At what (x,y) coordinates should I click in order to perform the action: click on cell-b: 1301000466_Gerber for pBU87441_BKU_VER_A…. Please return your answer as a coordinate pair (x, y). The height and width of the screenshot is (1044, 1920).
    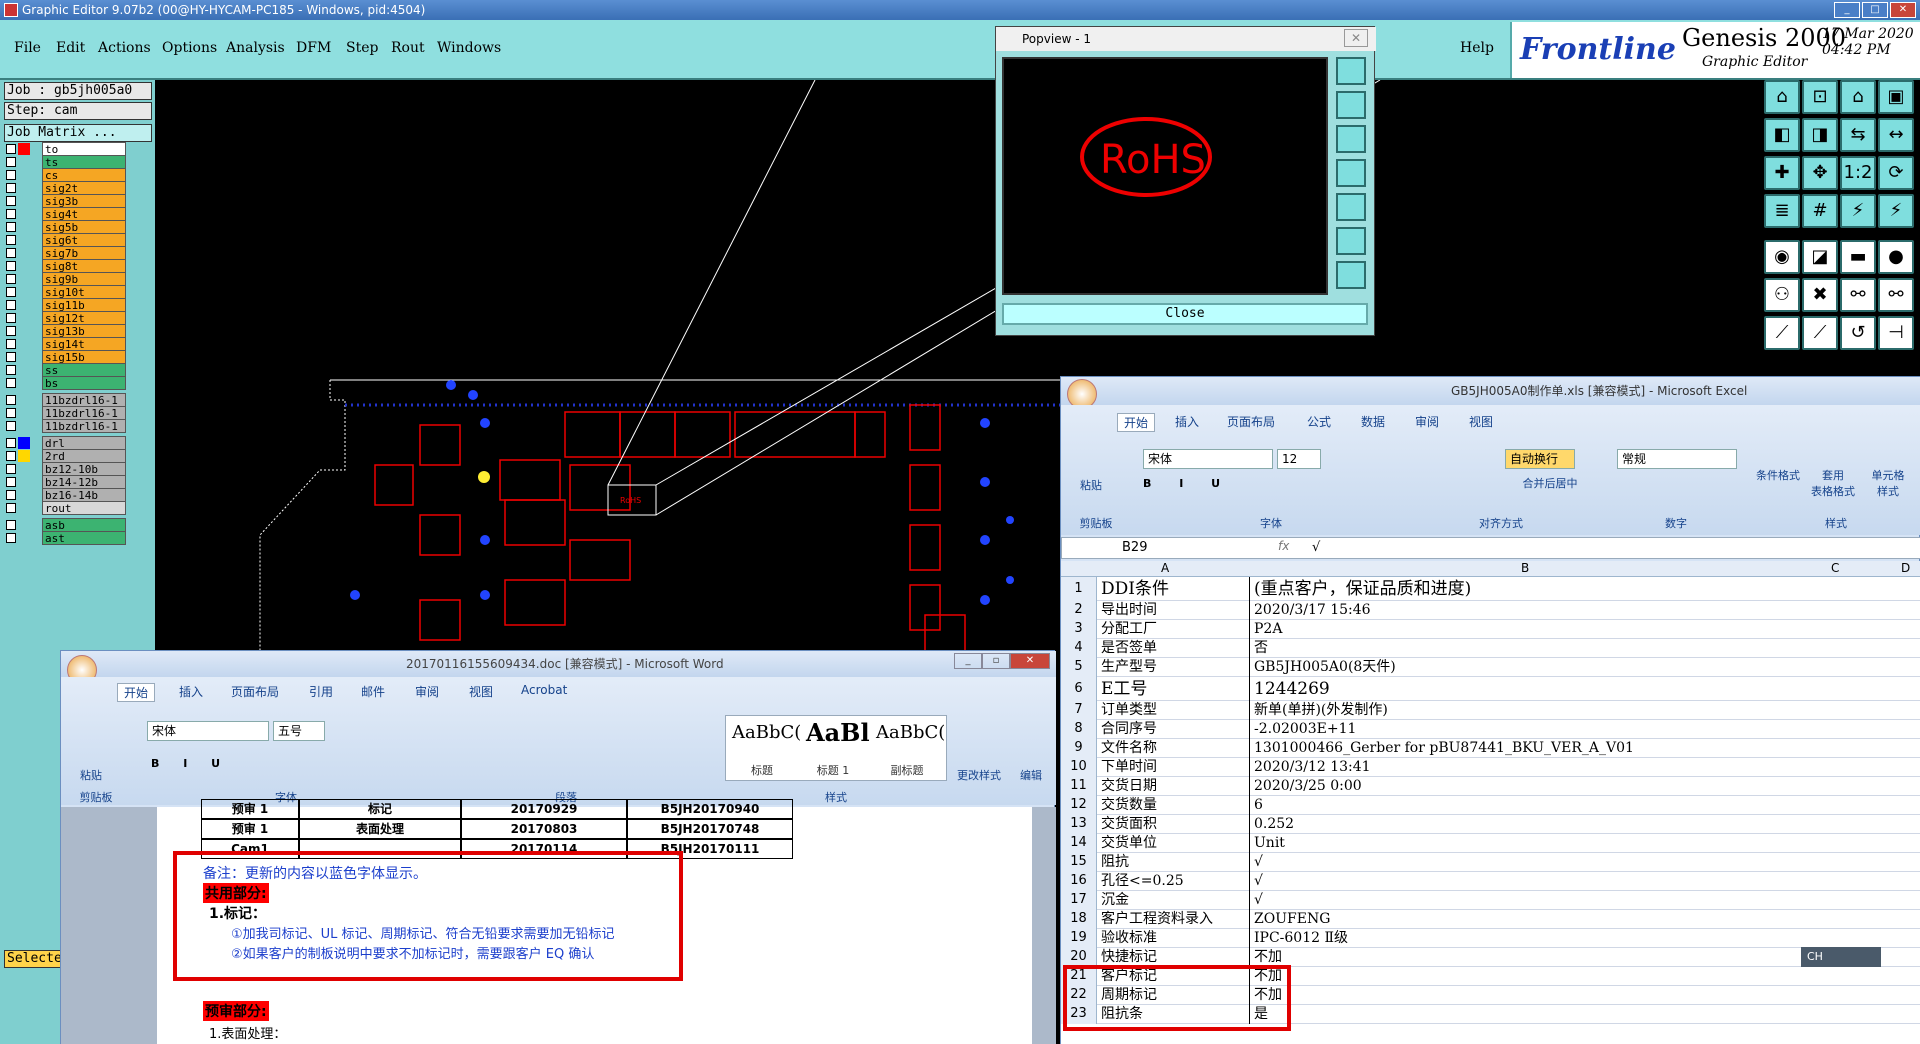
    Looking at the image, I should click on (1529, 748).